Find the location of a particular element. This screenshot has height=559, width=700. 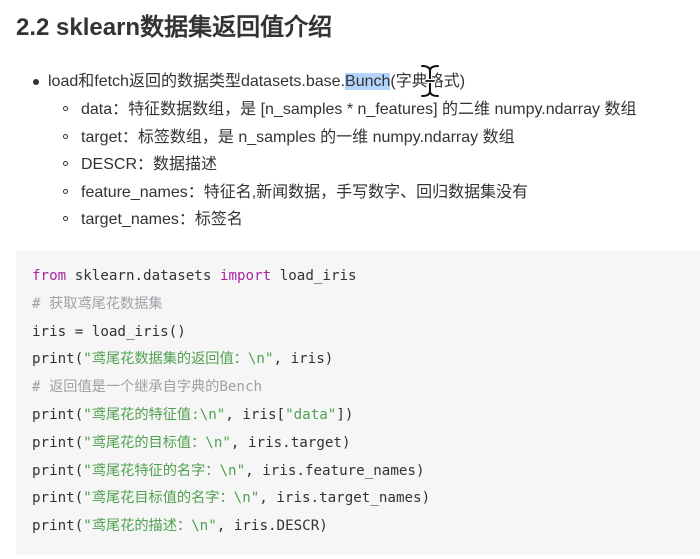

code-token: , iris.target_names) is located at coordinates (345, 498).